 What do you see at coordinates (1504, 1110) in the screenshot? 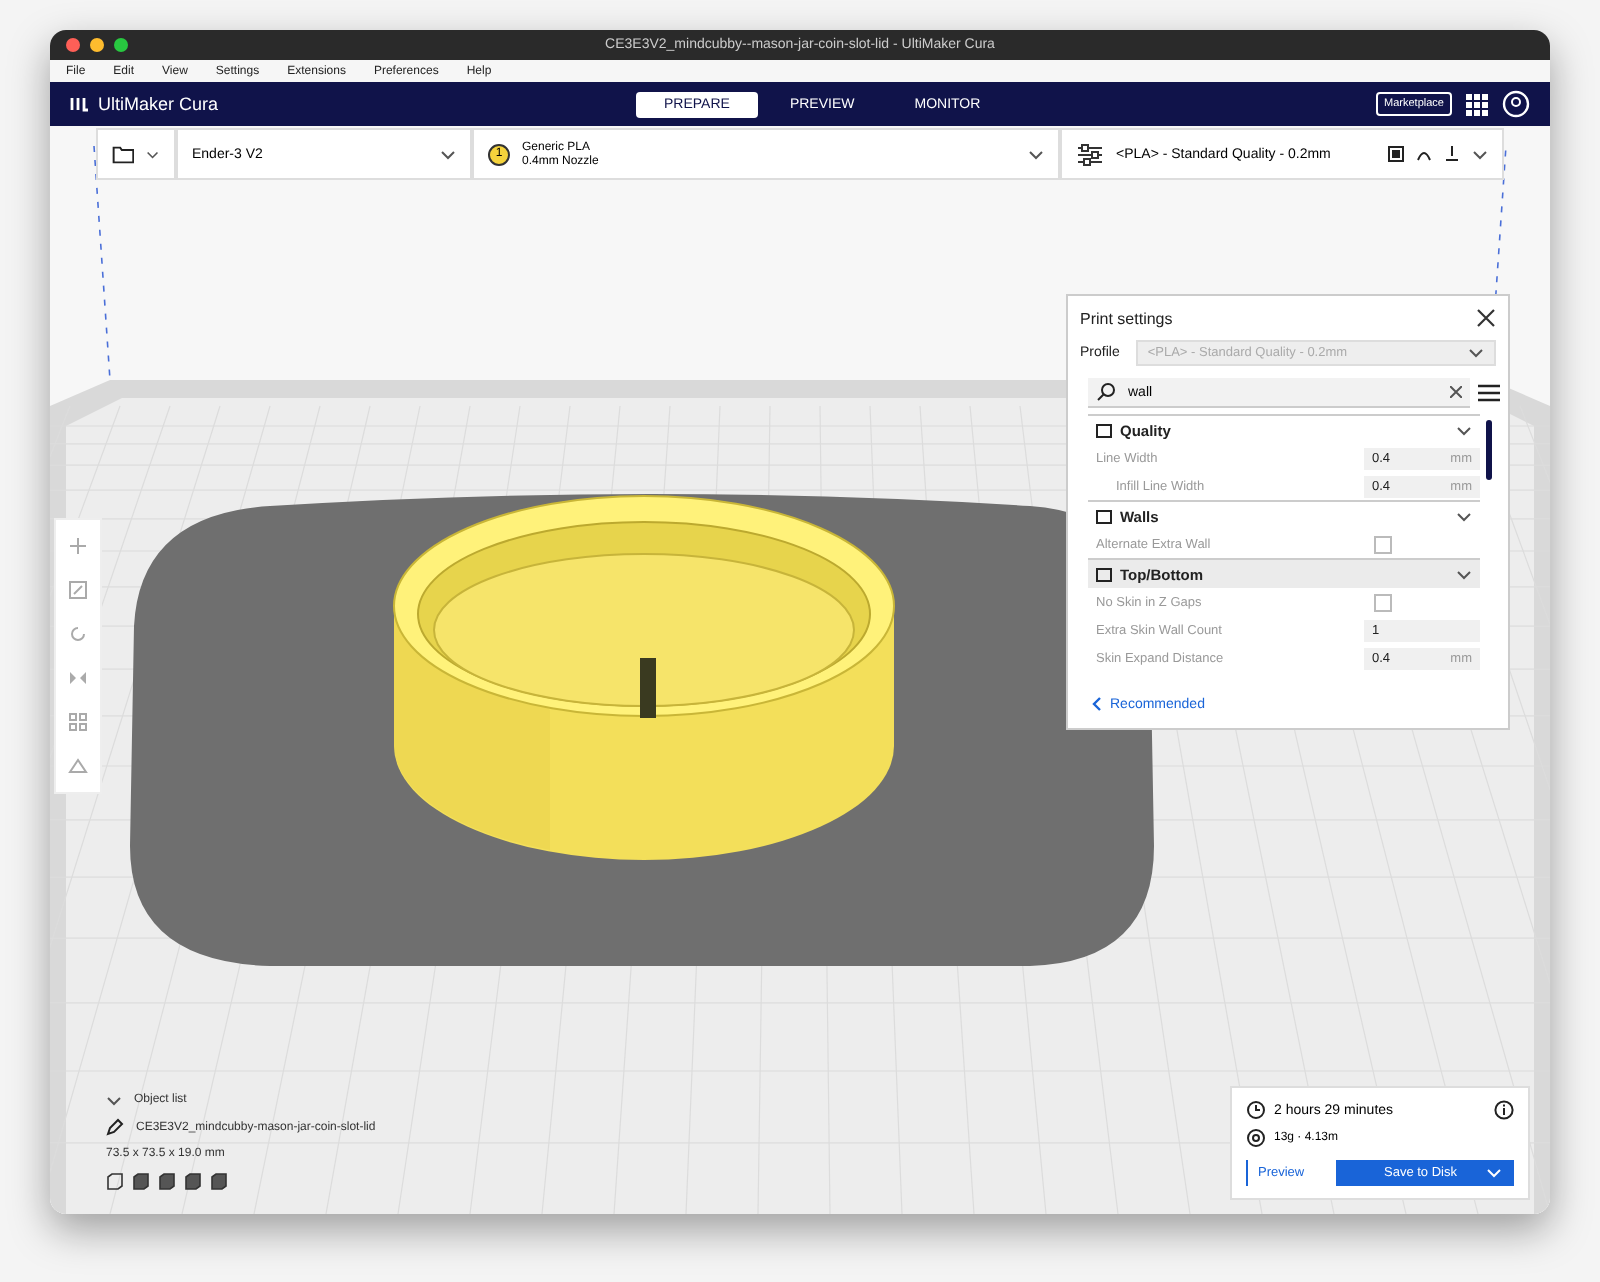
I see `info-icon` at bounding box center [1504, 1110].